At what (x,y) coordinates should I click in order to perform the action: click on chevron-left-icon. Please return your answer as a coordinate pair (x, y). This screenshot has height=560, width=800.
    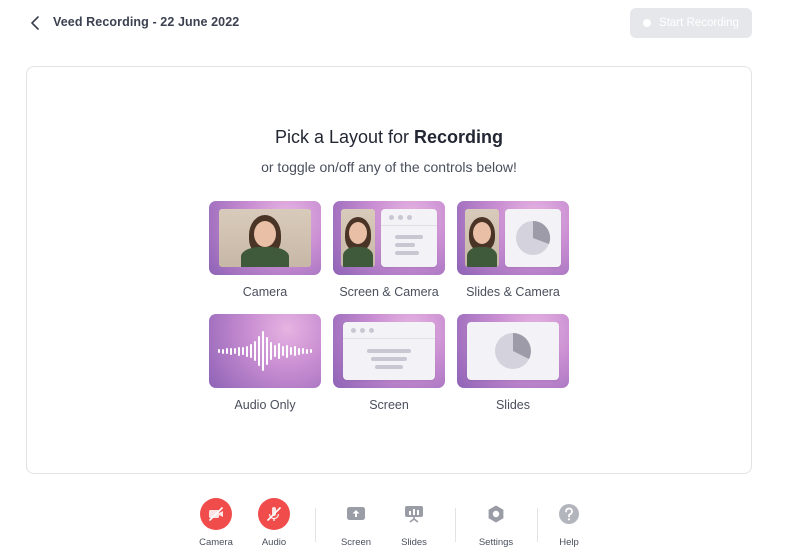
    Looking at the image, I should click on (35, 23).